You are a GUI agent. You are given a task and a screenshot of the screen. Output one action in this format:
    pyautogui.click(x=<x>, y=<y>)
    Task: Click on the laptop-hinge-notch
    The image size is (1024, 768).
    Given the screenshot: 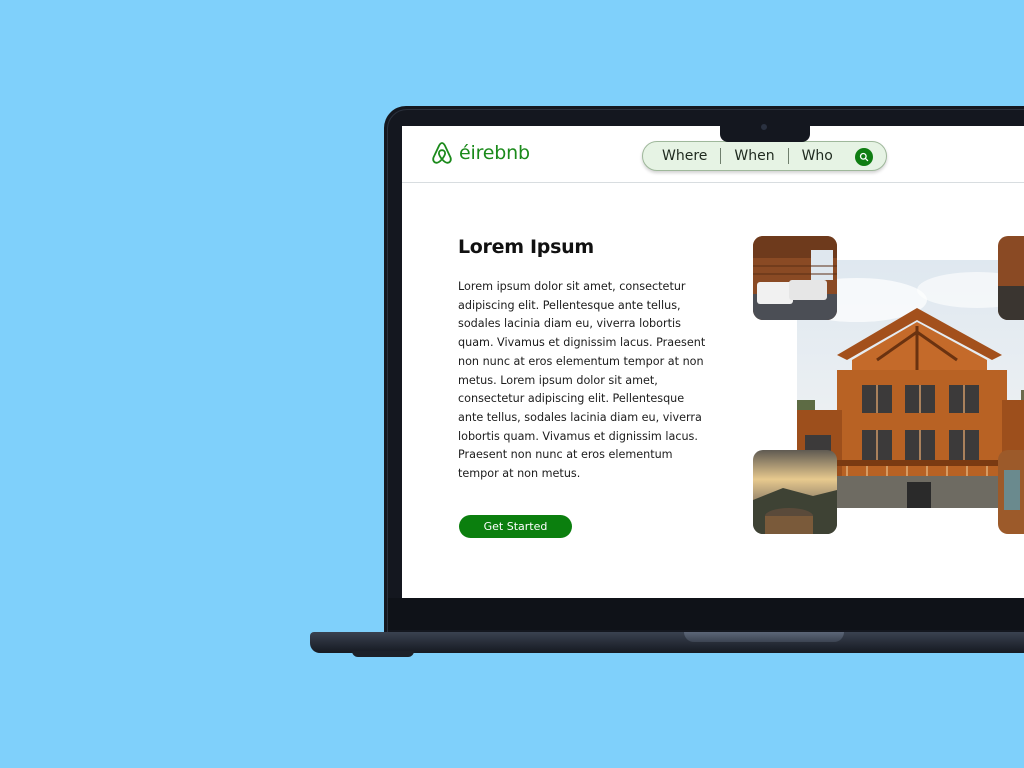 What is the action you would take?
    pyautogui.click(x=764, y=637)
    